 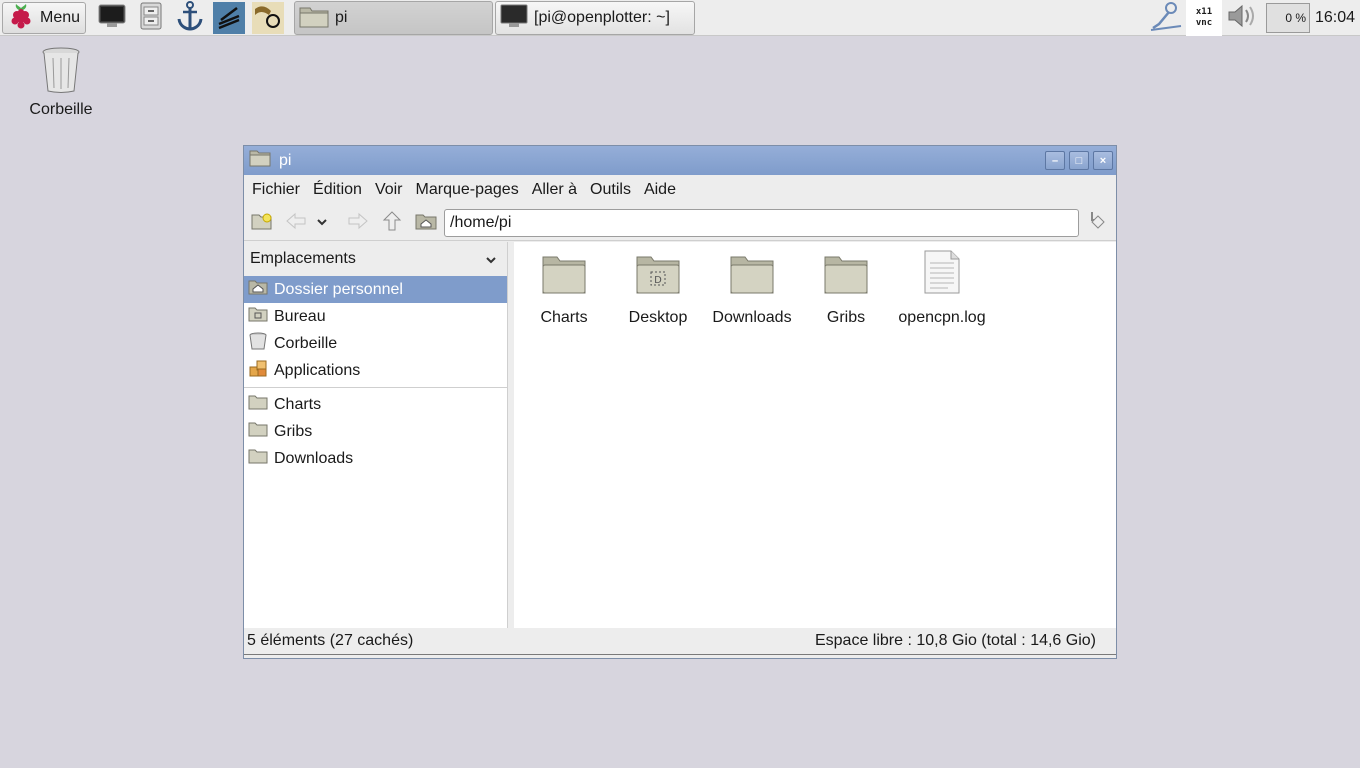 I want to click on sidebar-item-label: Gribs, so click(x=293, y=431).